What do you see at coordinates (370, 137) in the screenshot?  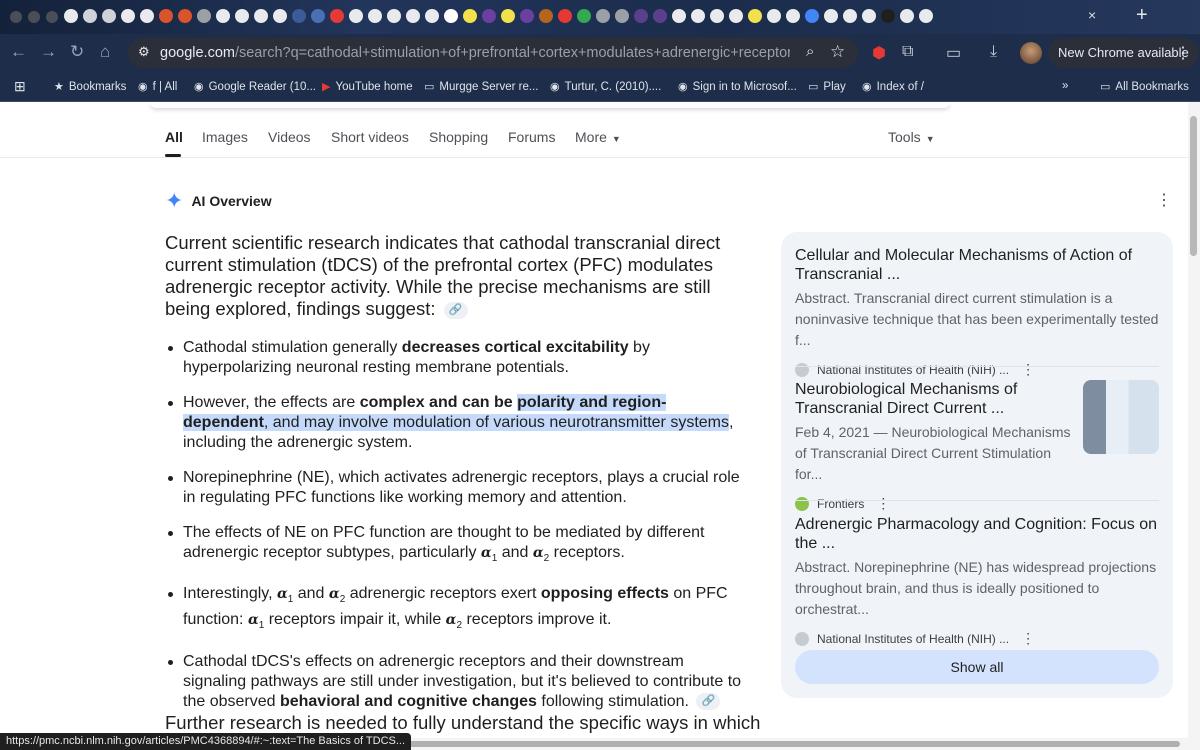 I see `tab-short-videos: Short videos` at bounding box center [370, 137].